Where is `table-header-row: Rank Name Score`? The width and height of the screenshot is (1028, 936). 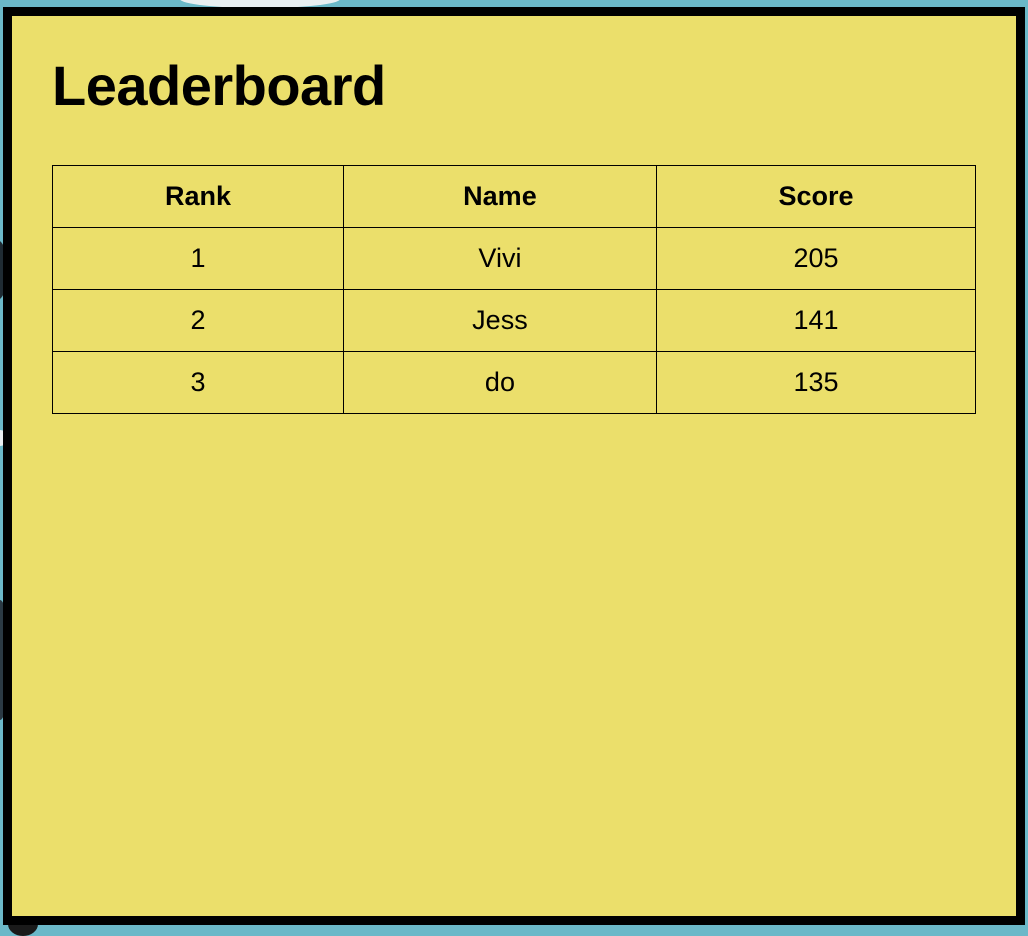 table-header-row: Rank Name Score is located at coordinates (514, 196).